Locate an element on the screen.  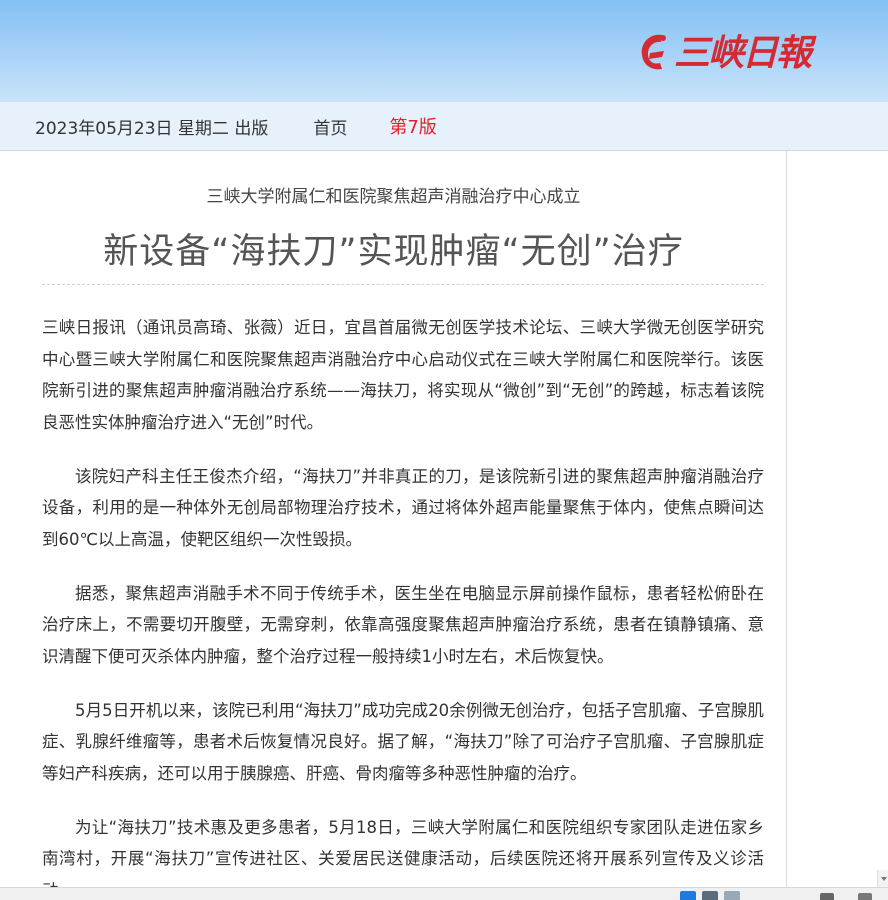
masthead: 三峡日報 is located at coordinates (444, 50).